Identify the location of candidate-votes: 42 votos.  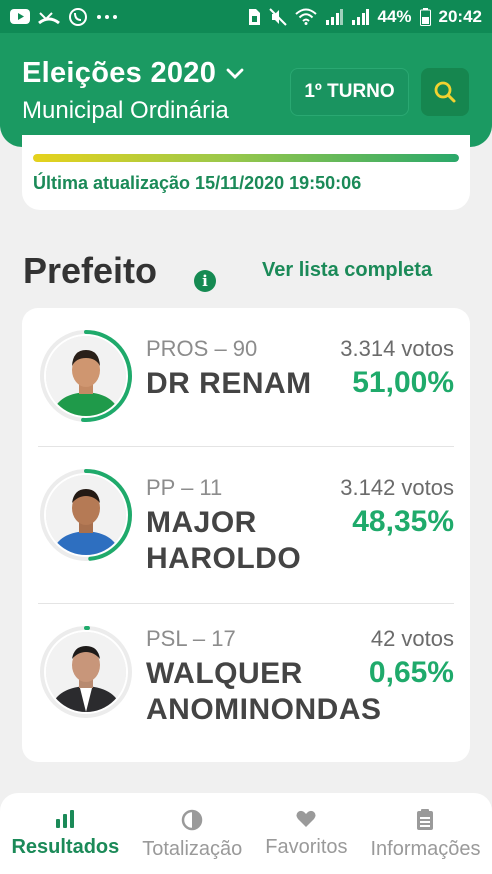
(412, 638).